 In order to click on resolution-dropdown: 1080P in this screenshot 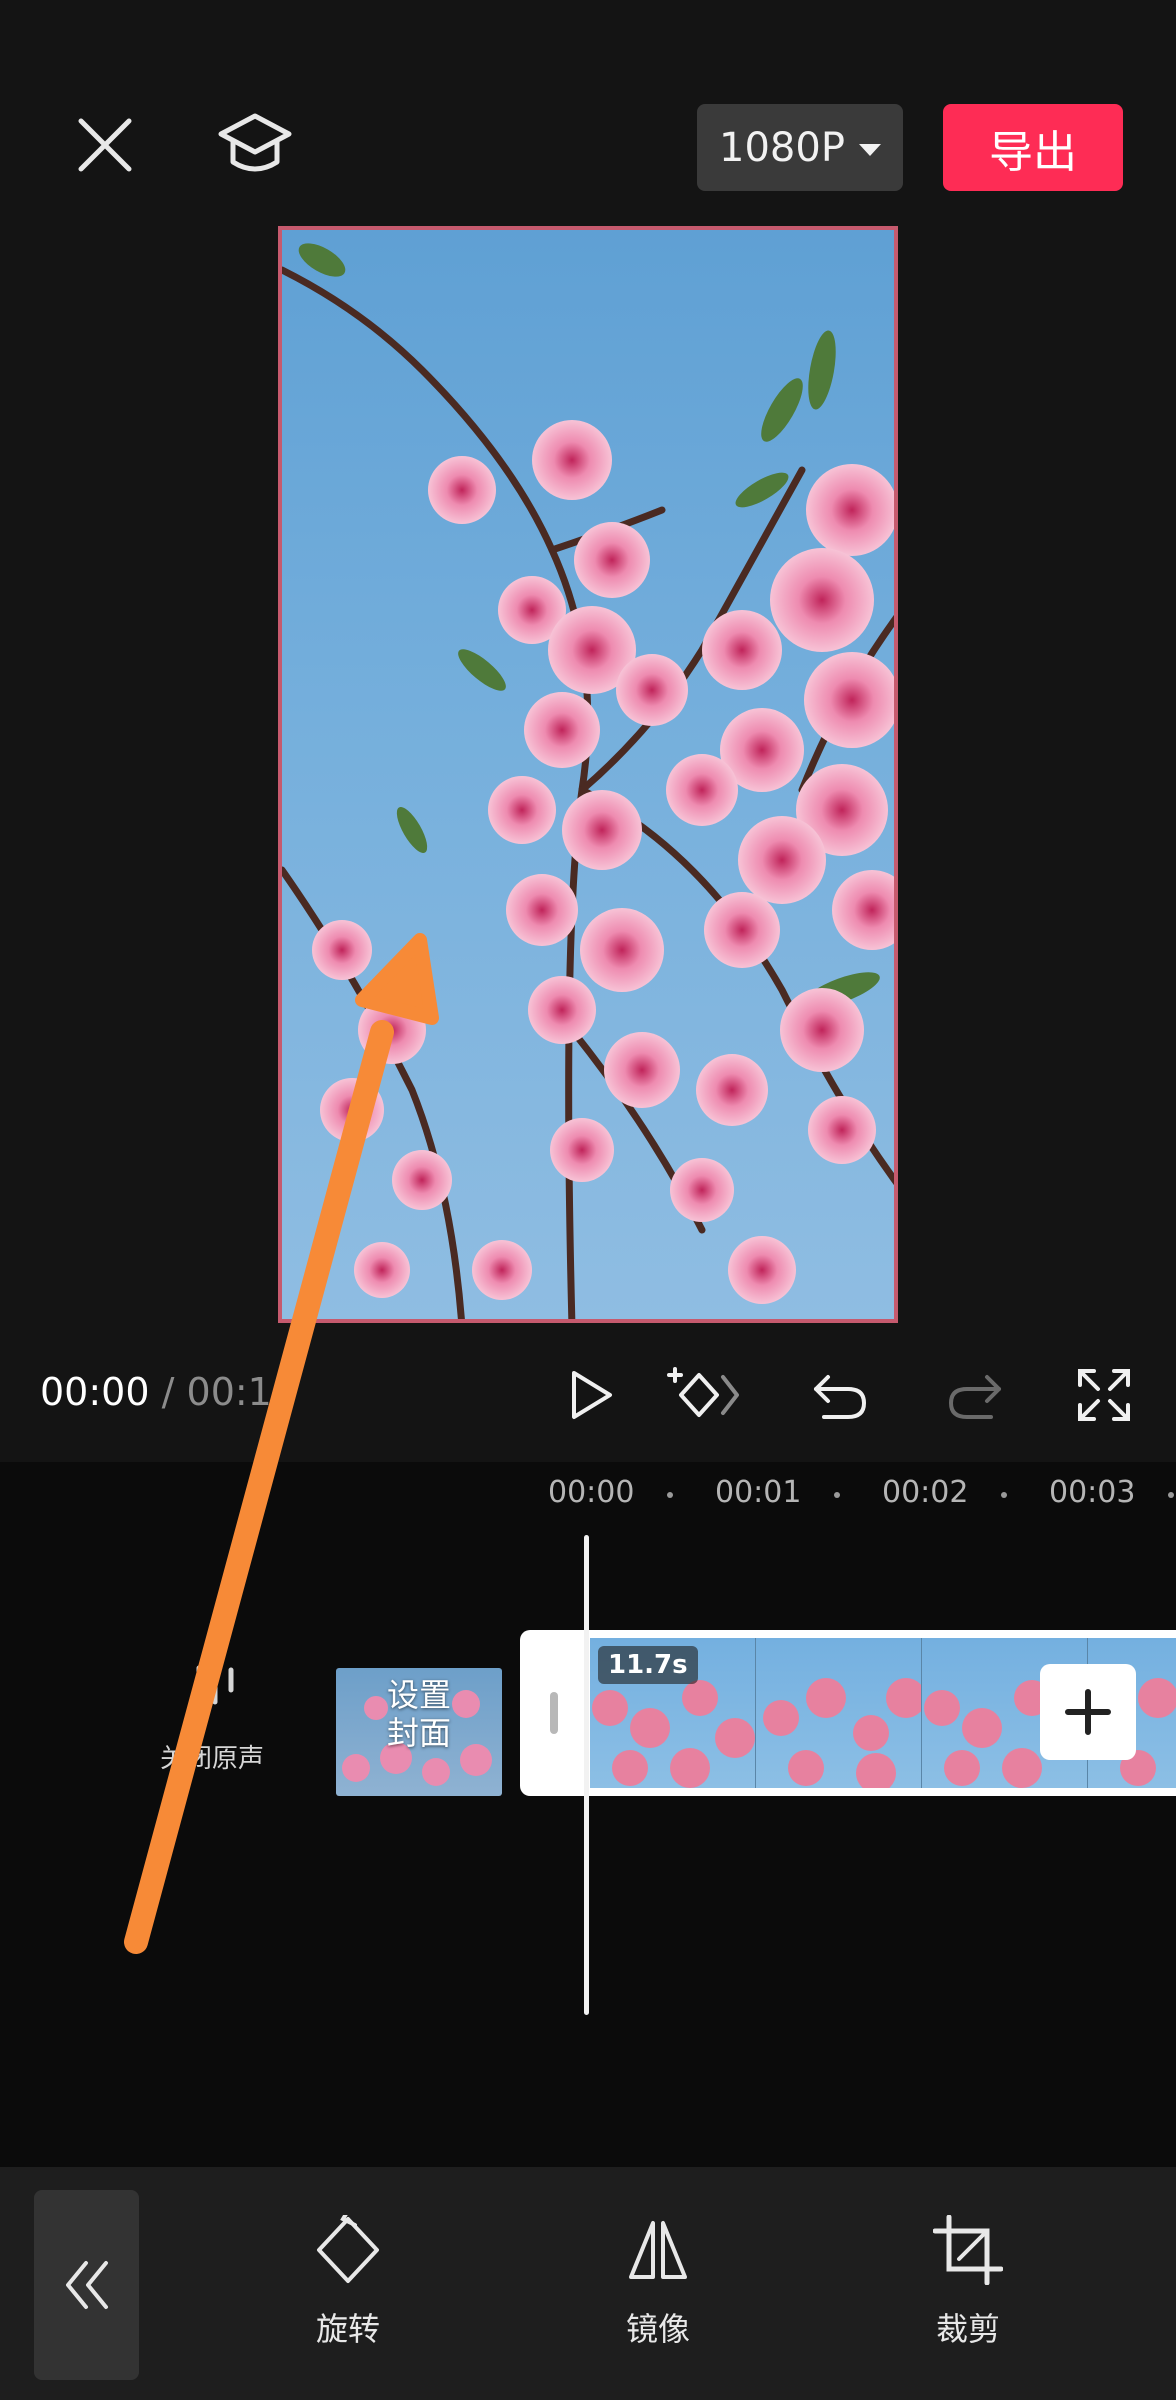, I will do `click(800, 147)`.